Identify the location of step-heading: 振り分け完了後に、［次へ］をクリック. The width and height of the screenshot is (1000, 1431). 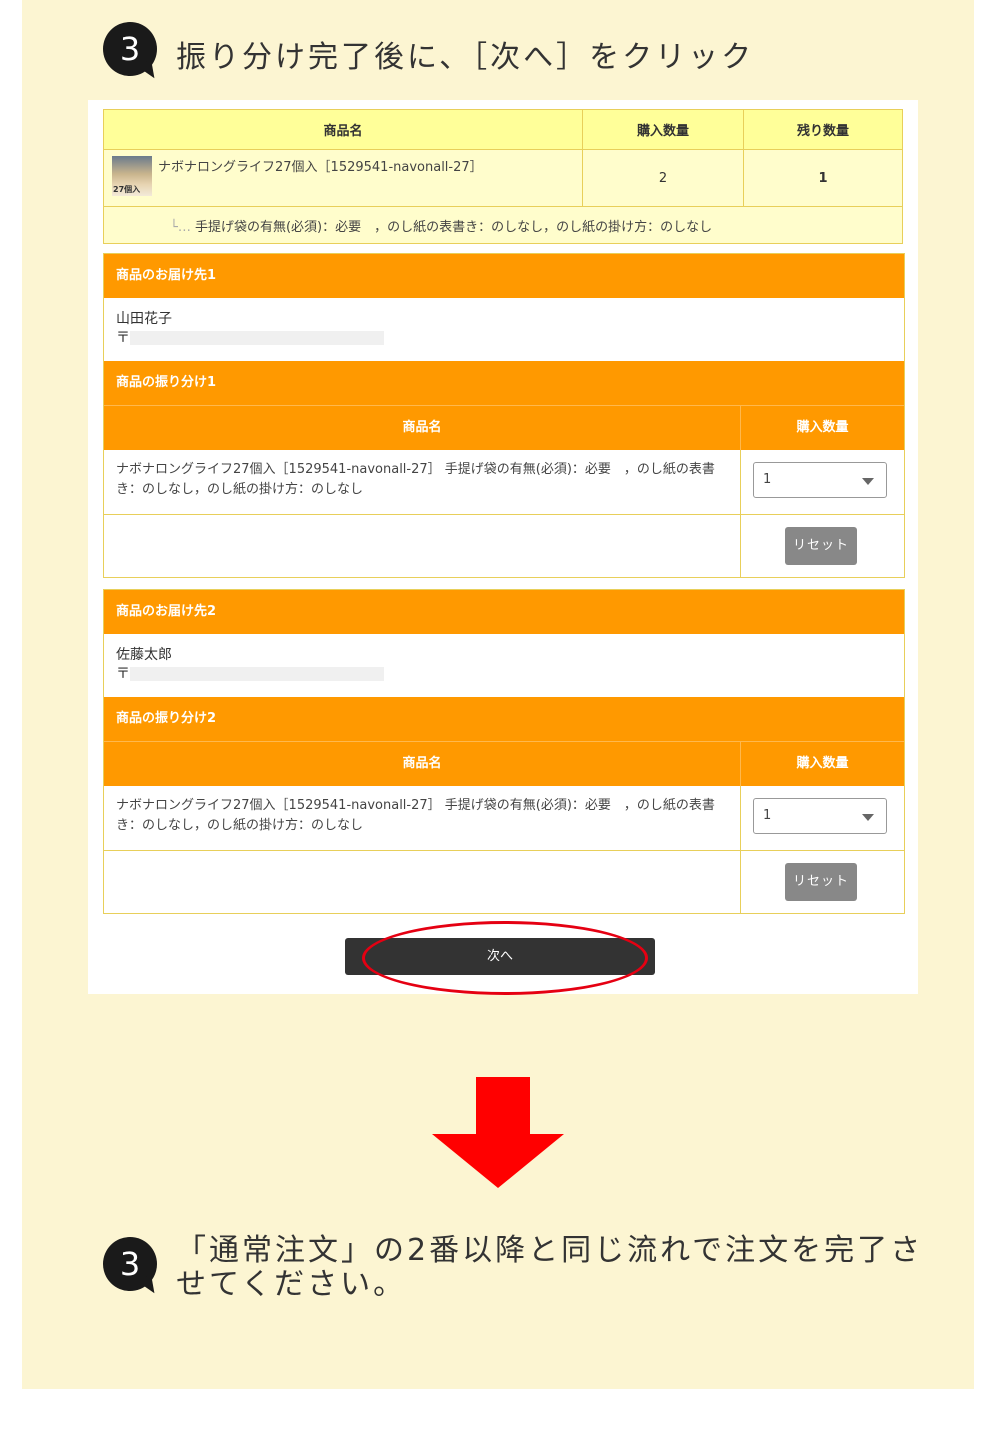
(465, 57).